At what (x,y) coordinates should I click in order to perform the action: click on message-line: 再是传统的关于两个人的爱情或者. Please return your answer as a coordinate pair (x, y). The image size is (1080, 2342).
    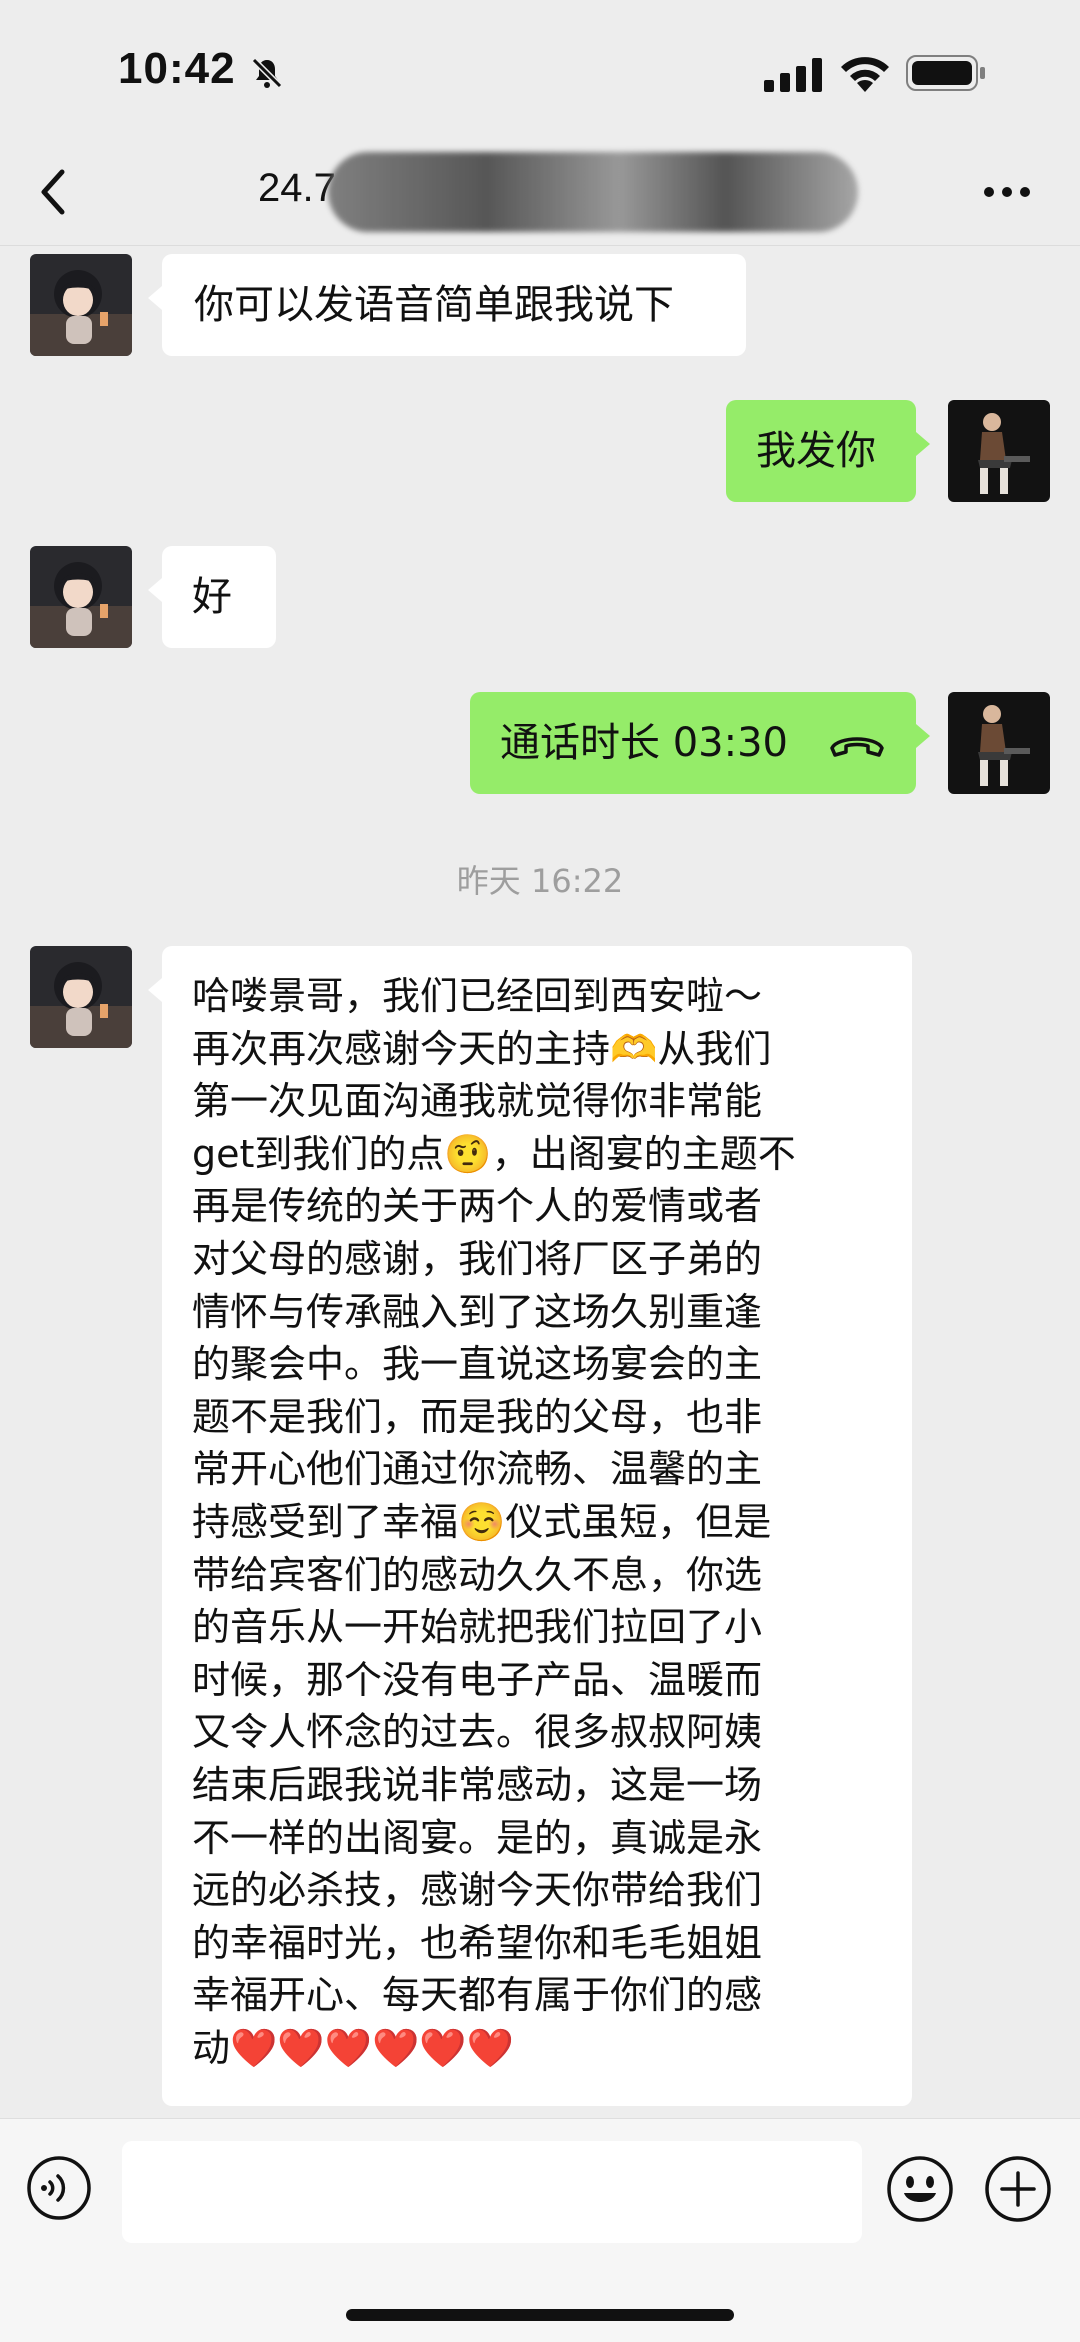
    Looking at the image, I should click on (477, 1206).